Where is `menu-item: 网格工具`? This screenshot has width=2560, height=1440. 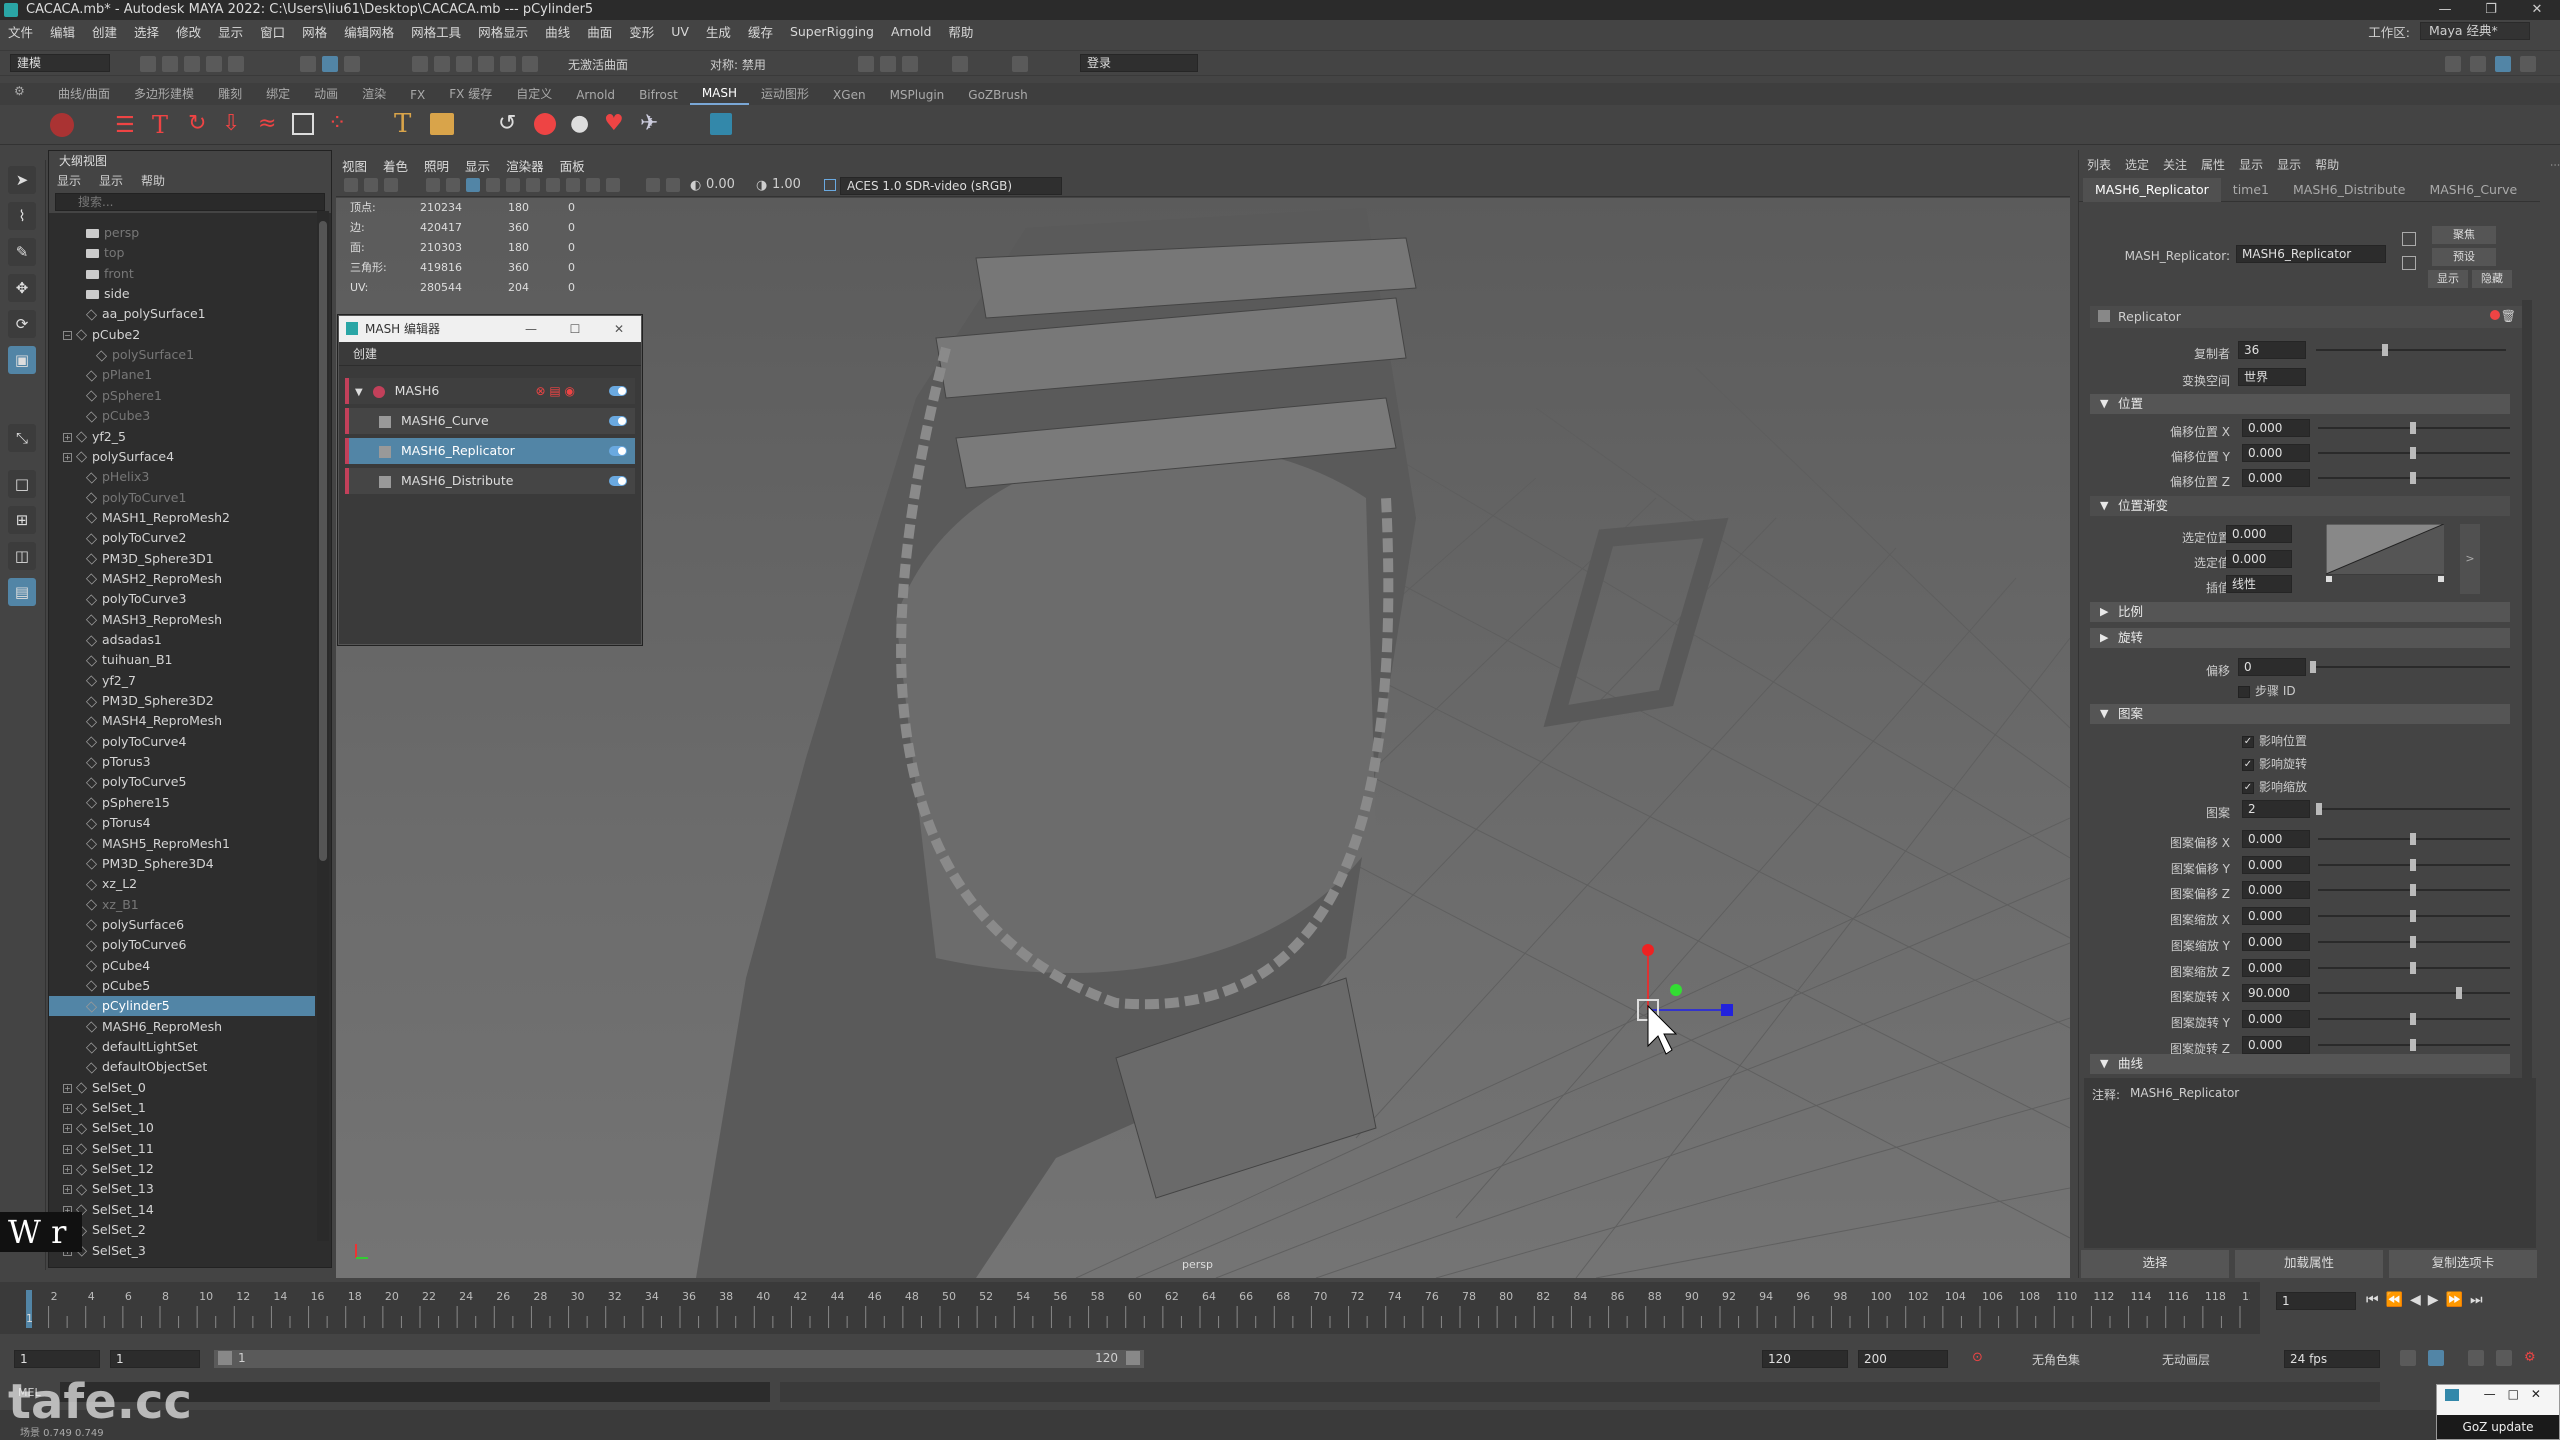 menu-item: 网格工具 is located at coordinates (436, 31).